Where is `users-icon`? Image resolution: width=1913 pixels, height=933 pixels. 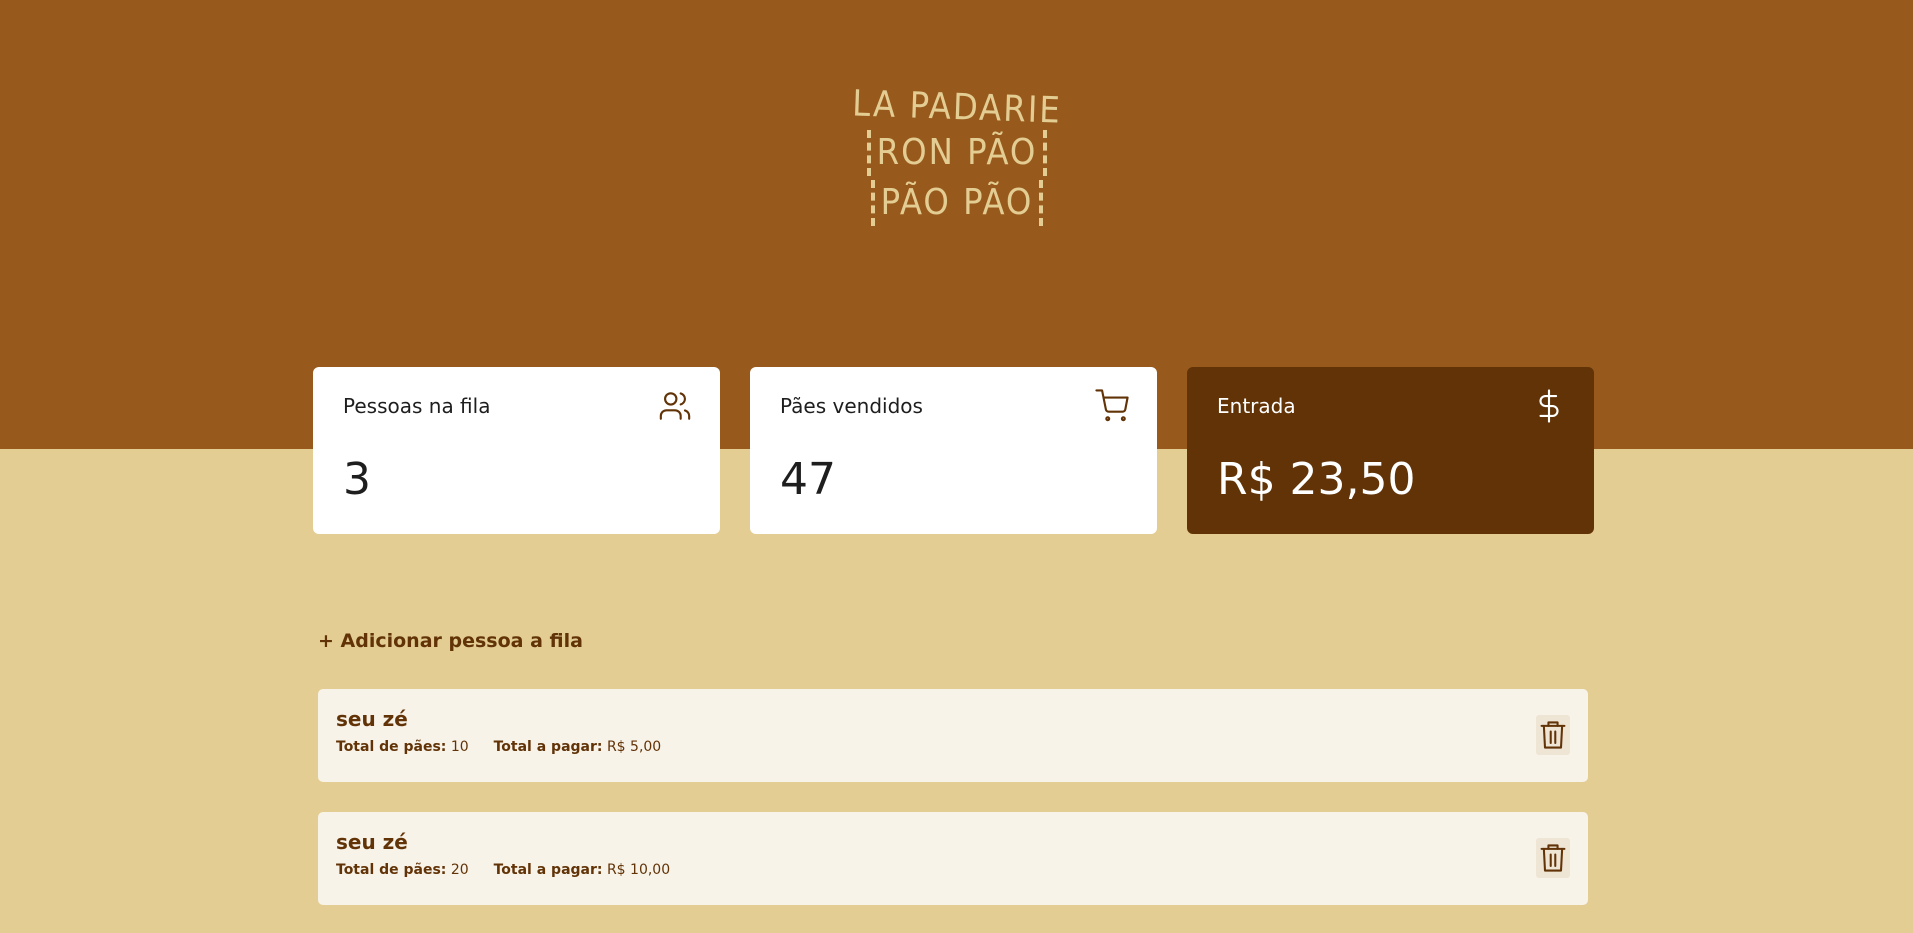 users-icon is located at coordinates (675, 406).